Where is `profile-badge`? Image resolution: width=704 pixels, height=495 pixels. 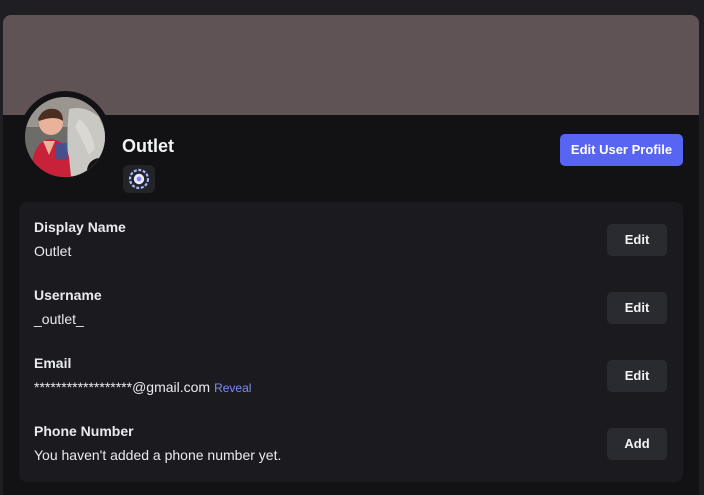 profile-badge is located at coordinates (139, 179).